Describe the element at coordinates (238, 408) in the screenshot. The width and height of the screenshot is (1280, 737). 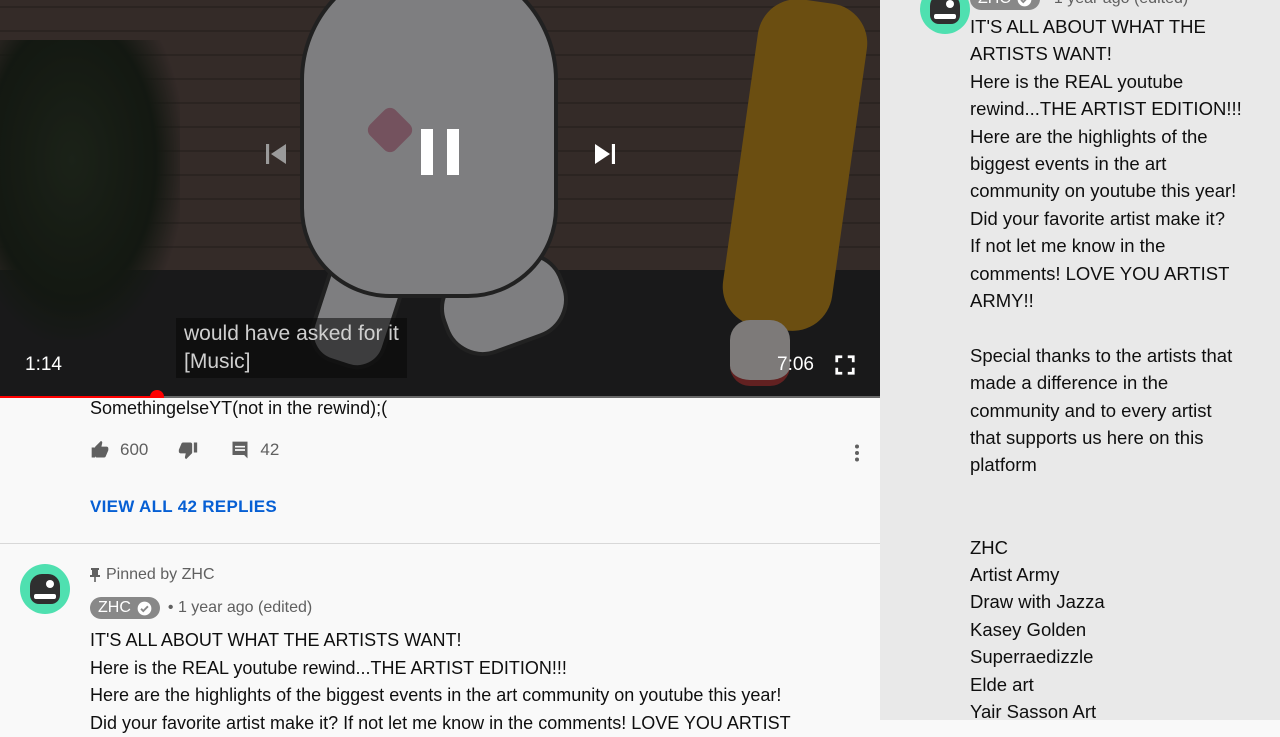
I see `comment-text: SomethingelseYT(not in the rewind);(` at that location.